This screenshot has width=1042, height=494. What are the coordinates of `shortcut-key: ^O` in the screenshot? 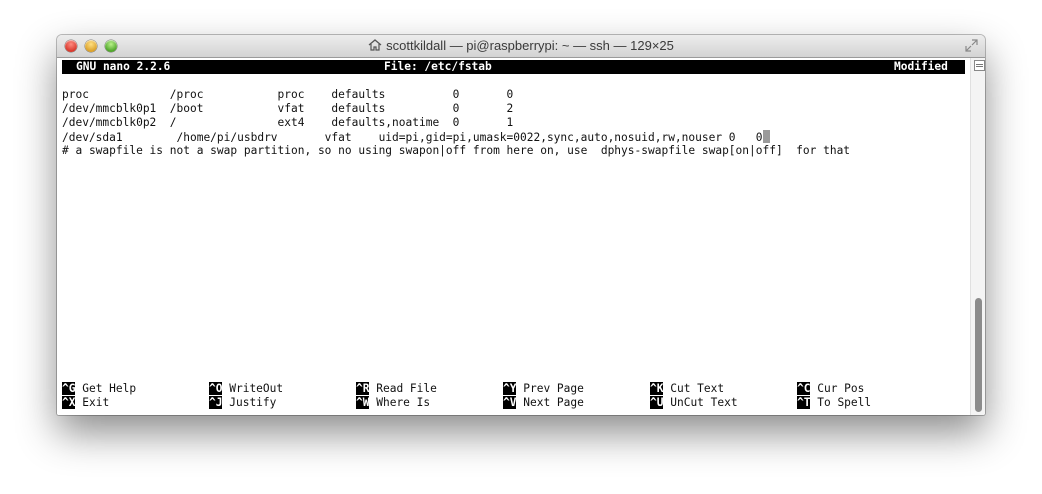 It's located at (216, 388).